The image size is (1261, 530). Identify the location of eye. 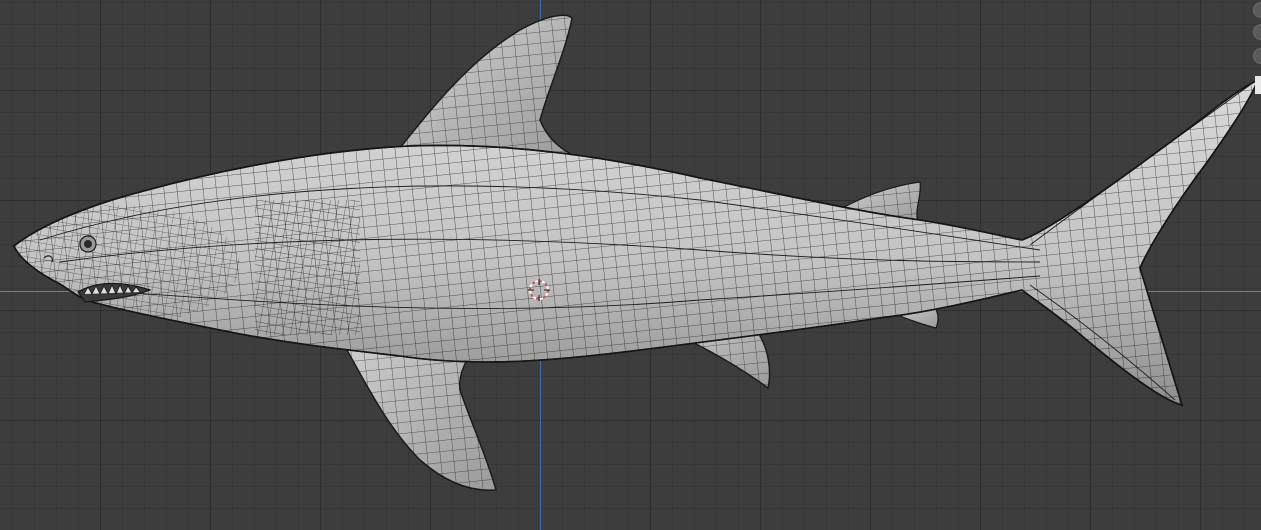
(88, 244).